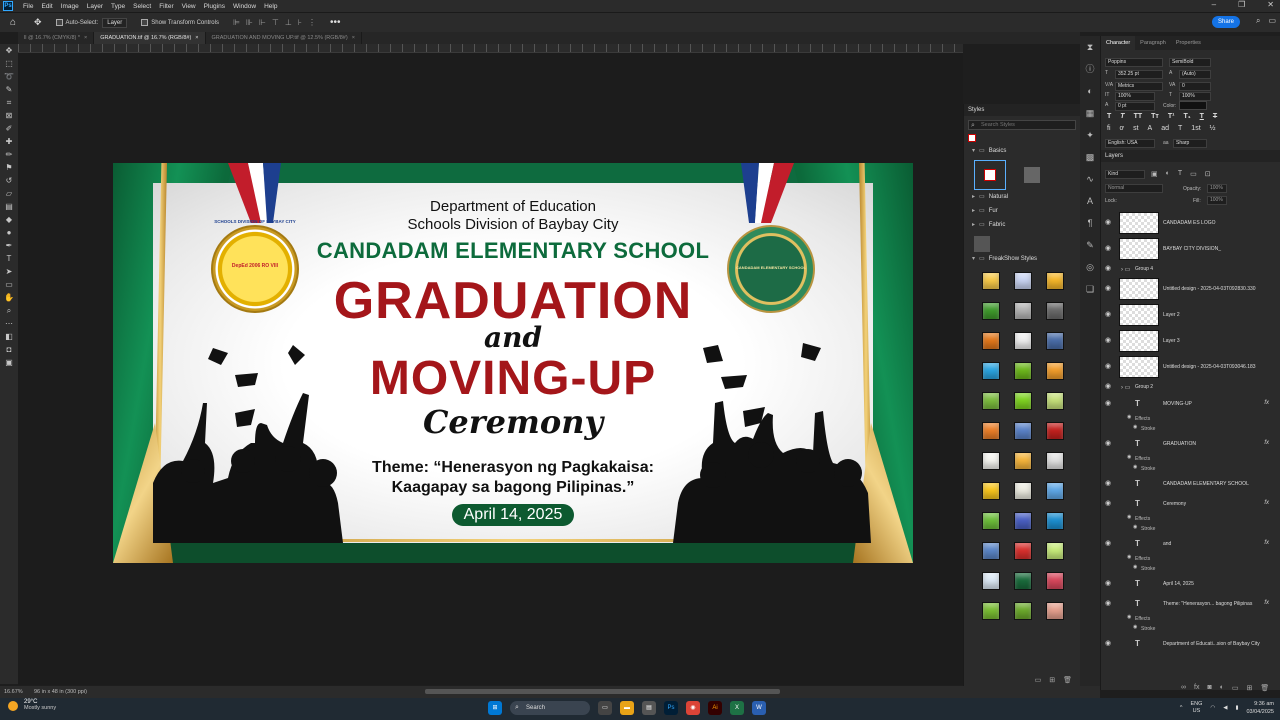 Image resolution: width=1280 pixels, height=720 pixels. What do you see at coordinates (1090, 289) in the screenshot?
I see `layers-icon: ❏` at bounding box center [1090, 289].